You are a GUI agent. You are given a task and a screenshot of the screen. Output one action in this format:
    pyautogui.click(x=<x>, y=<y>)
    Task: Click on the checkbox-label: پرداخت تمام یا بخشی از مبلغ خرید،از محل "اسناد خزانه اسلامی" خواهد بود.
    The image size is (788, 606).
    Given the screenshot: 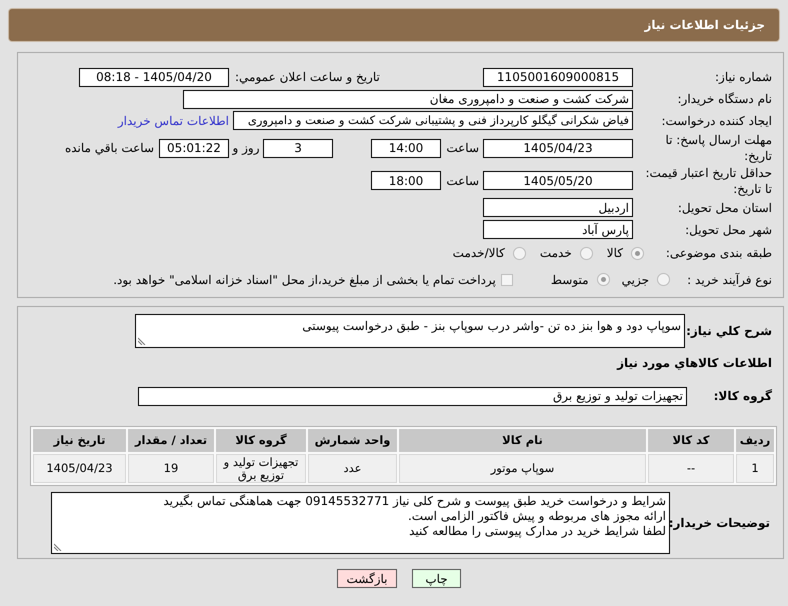 What is the action you would take?
    pyautogui.click(x=304, y=280)
    